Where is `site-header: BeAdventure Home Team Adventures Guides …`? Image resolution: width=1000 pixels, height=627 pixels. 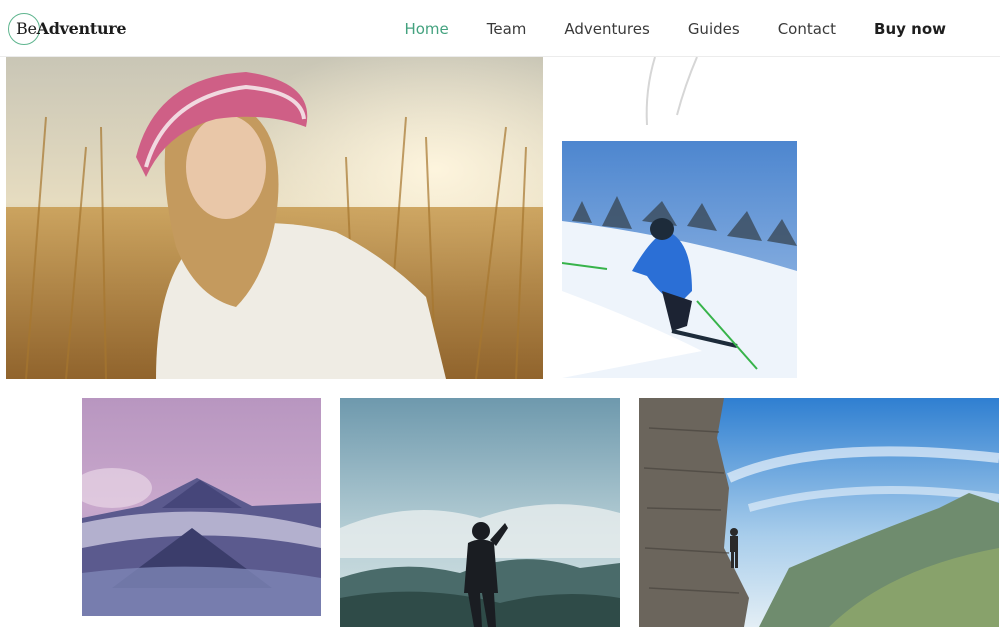
site-header: BeAdventure Home Team Adventures Guides … is located at coordinates (500, 28).